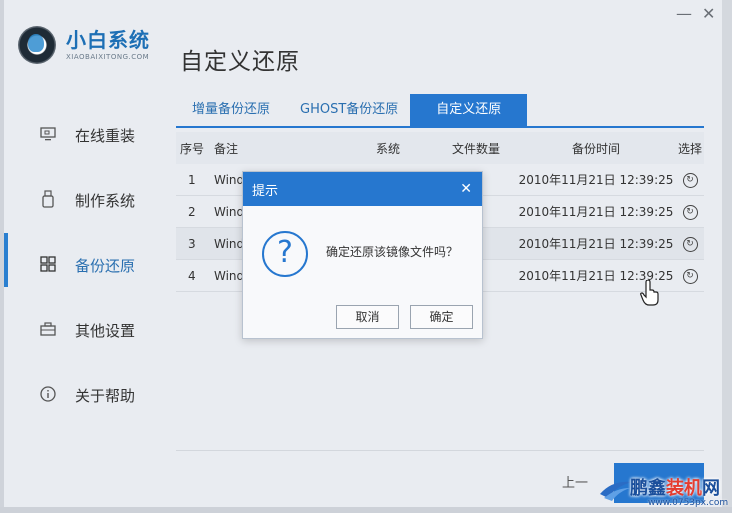 The width and height of the screenshot is (732, 513). I want to click on dialog-message: 确定还原该镜像文件吗？, so click(392, 252).